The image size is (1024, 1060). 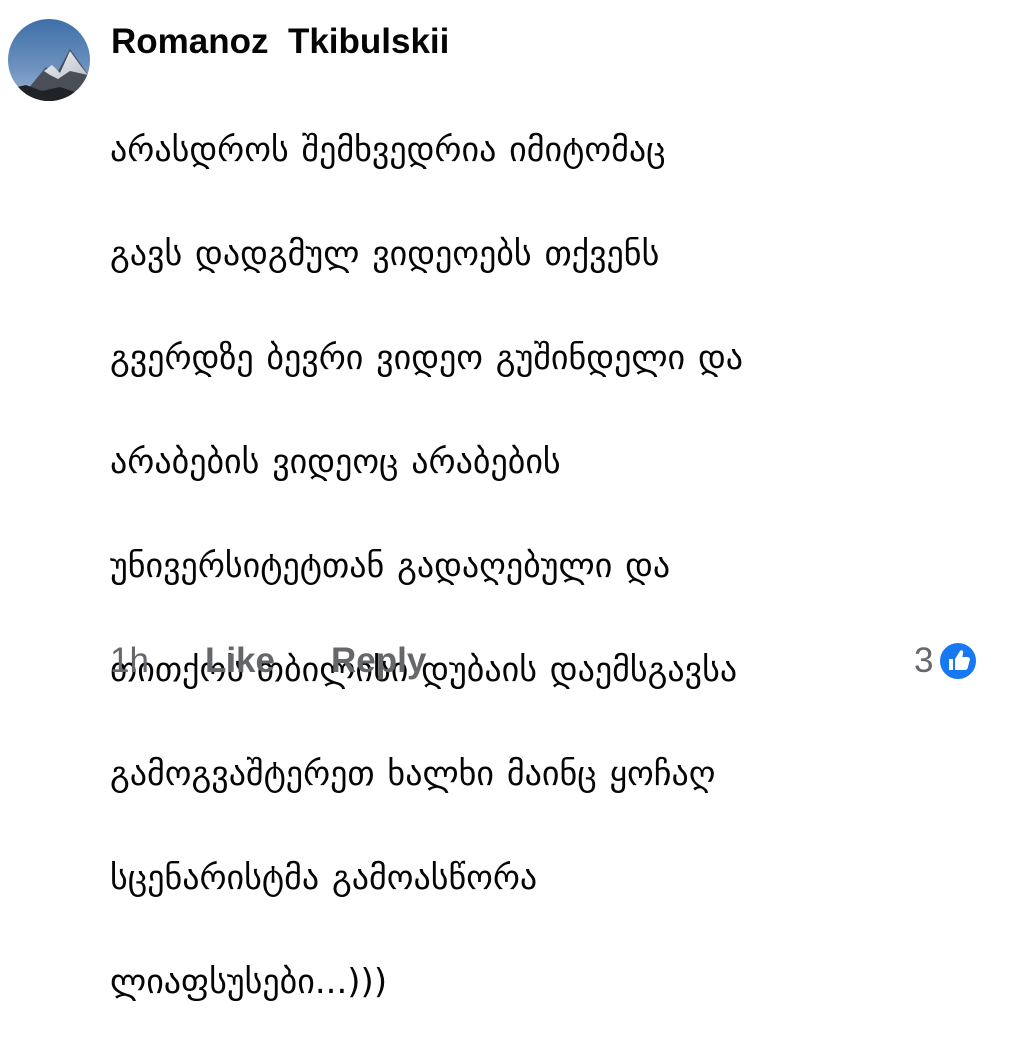 What do you see at coordinates (958, 661) in the screenshot?
I see `like-icon` at bounding box center [958, 661].